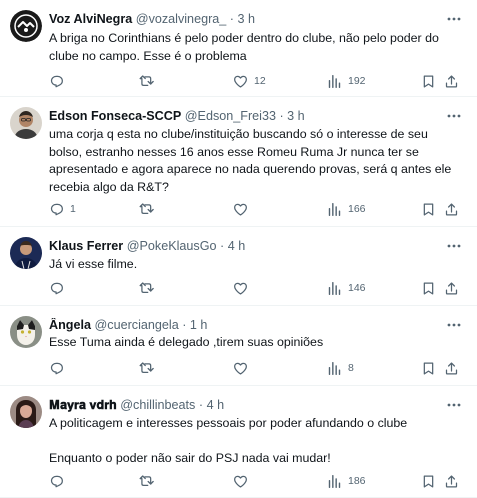 This screenshot has height=498, width=477. I want to click on like-button: 12, so click(249, 81).